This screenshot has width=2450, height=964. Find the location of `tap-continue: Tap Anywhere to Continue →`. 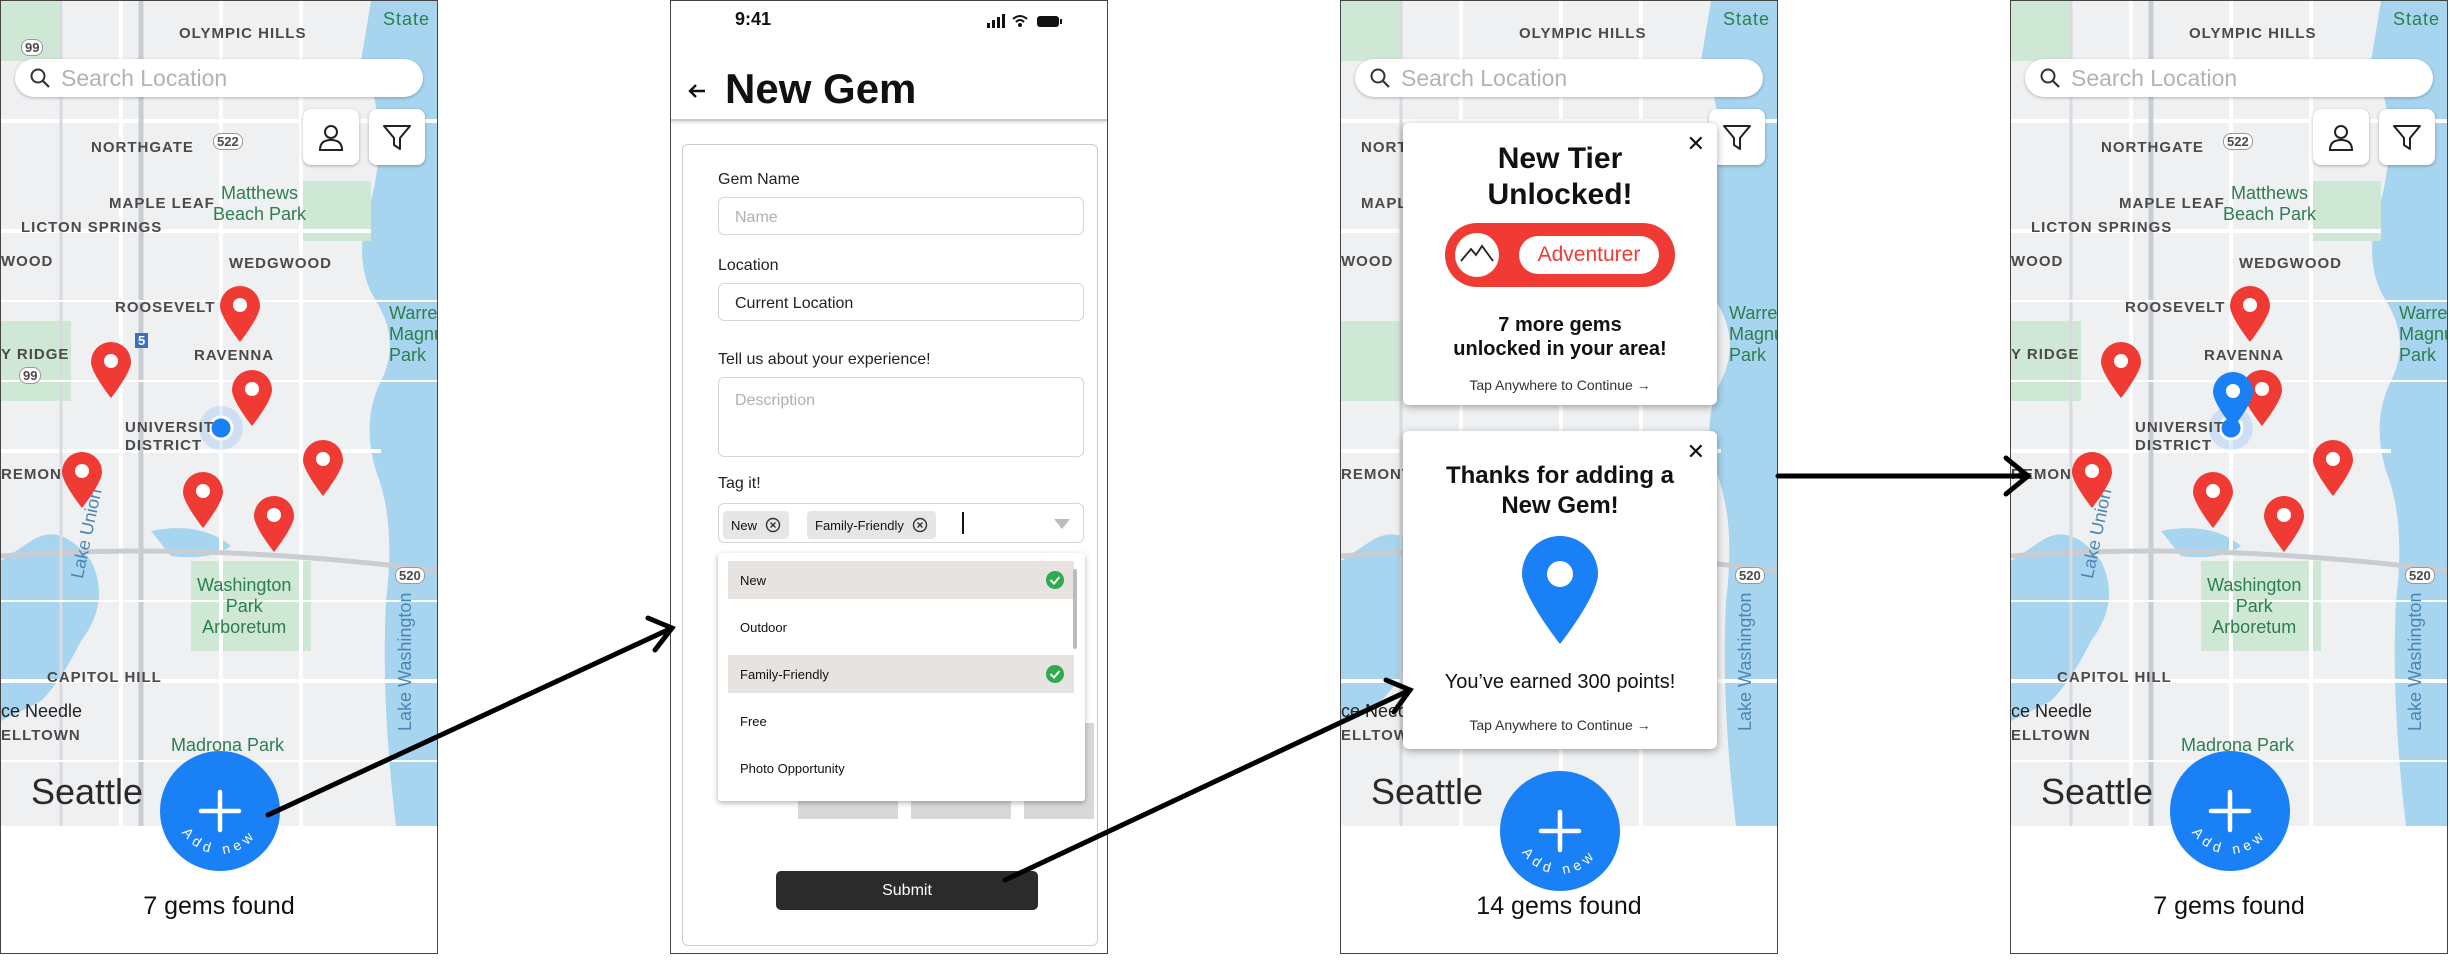

tap-continue: Tap Anywhere to Continue → is located at coordinates (1560, 385).